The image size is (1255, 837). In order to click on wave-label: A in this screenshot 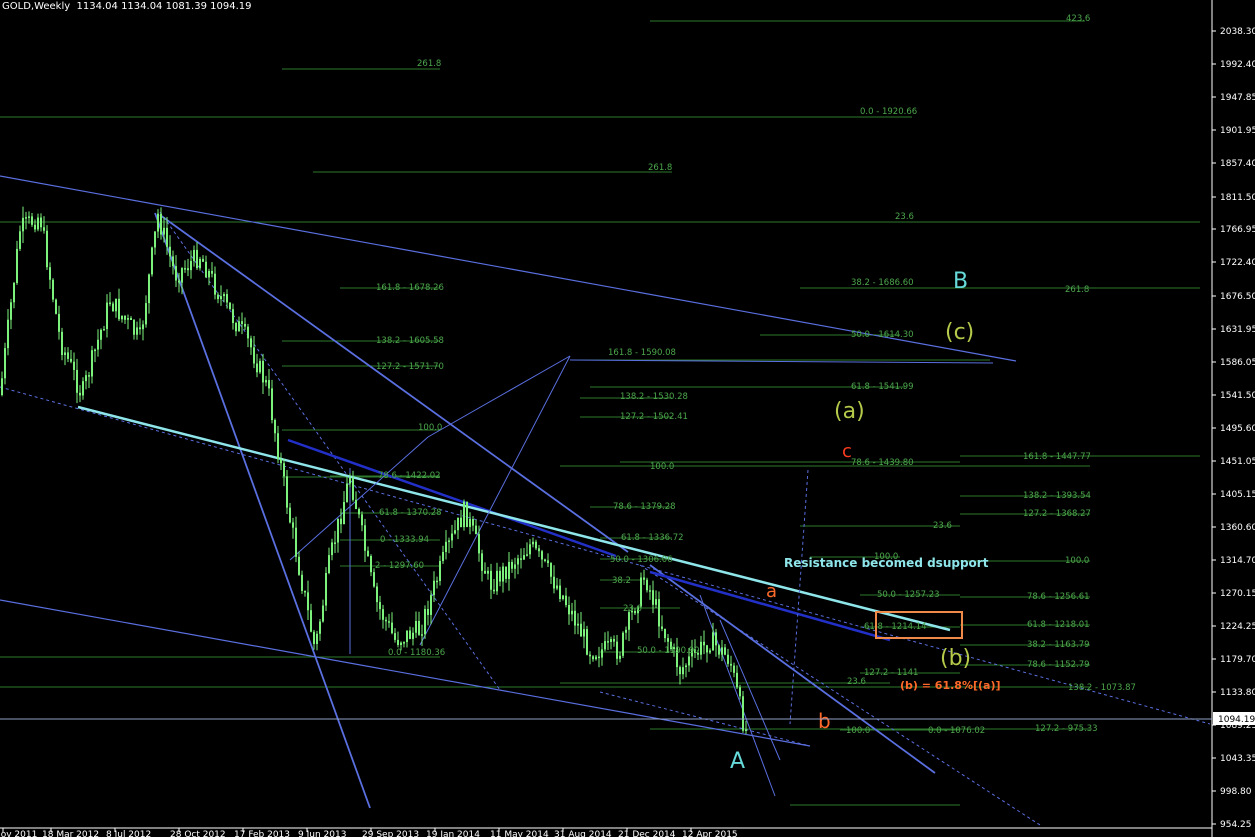, I will do `click(737, 761)`.